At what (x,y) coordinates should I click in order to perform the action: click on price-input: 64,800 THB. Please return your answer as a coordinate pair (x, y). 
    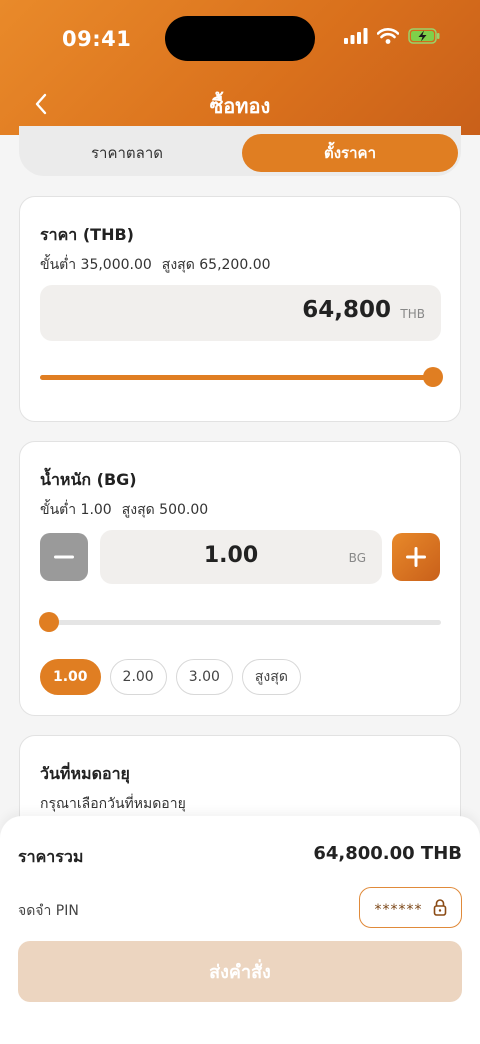
    Looking at the image, I should click on (240, 313).